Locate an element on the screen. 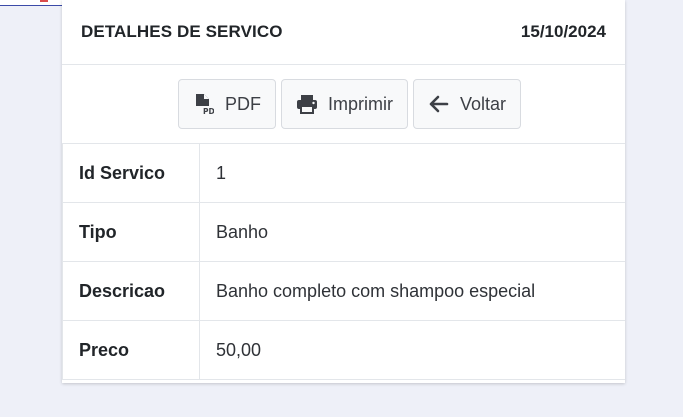  card-header: DETALHES DE SERVICO 15/10/2024 is located at coordinates (343, 32).